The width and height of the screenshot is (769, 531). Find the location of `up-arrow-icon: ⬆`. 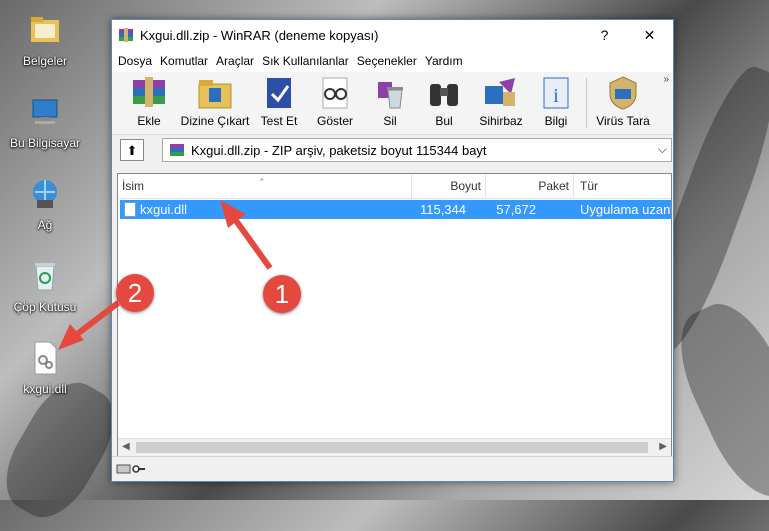

up-arrow-icon: ⬆ is located at coordinates (132, 150).